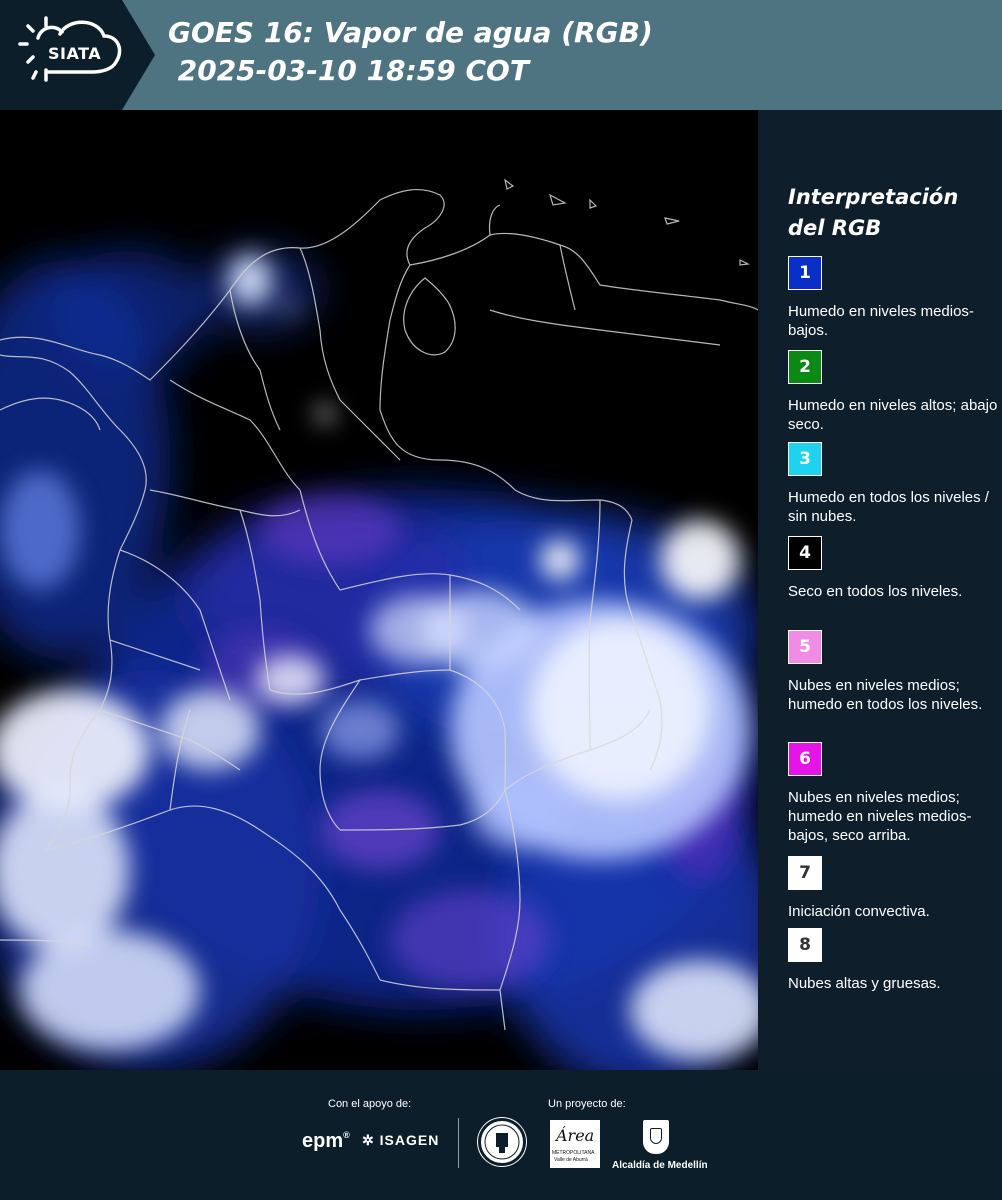 The height and width of the screenshot is (1200, 1002). What do you see at coordinates (893, 888) in the screenshot?
I see `legend-item-7: 7 Iniciación convectiva.` at bounding box center [893, 888].